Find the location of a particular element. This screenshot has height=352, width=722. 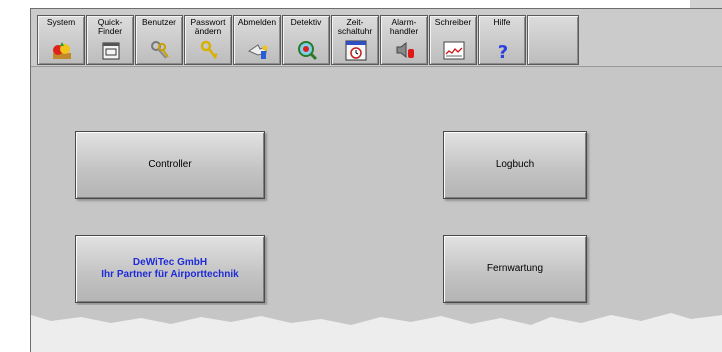

toolbar-label-abmelden: Abmelden is located at coordinates (257, 22).